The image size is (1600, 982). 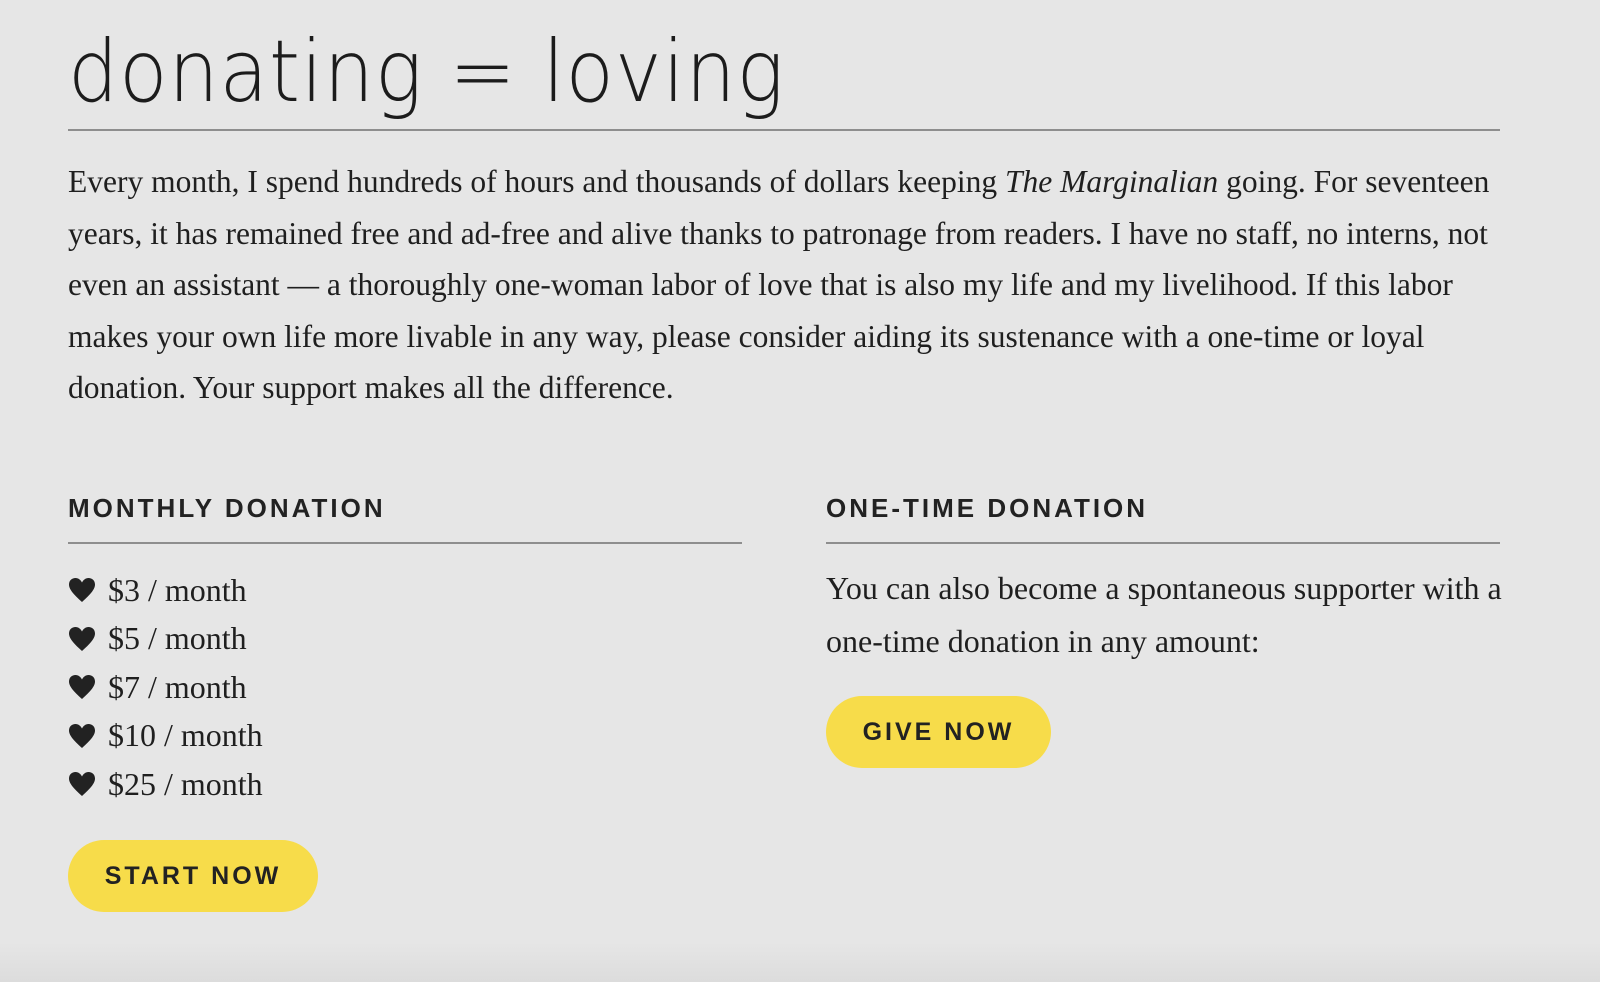 What do you see at coordinates (784, 130) in the screenshot?
I see `title-divider` at bounding box center [784, 130].